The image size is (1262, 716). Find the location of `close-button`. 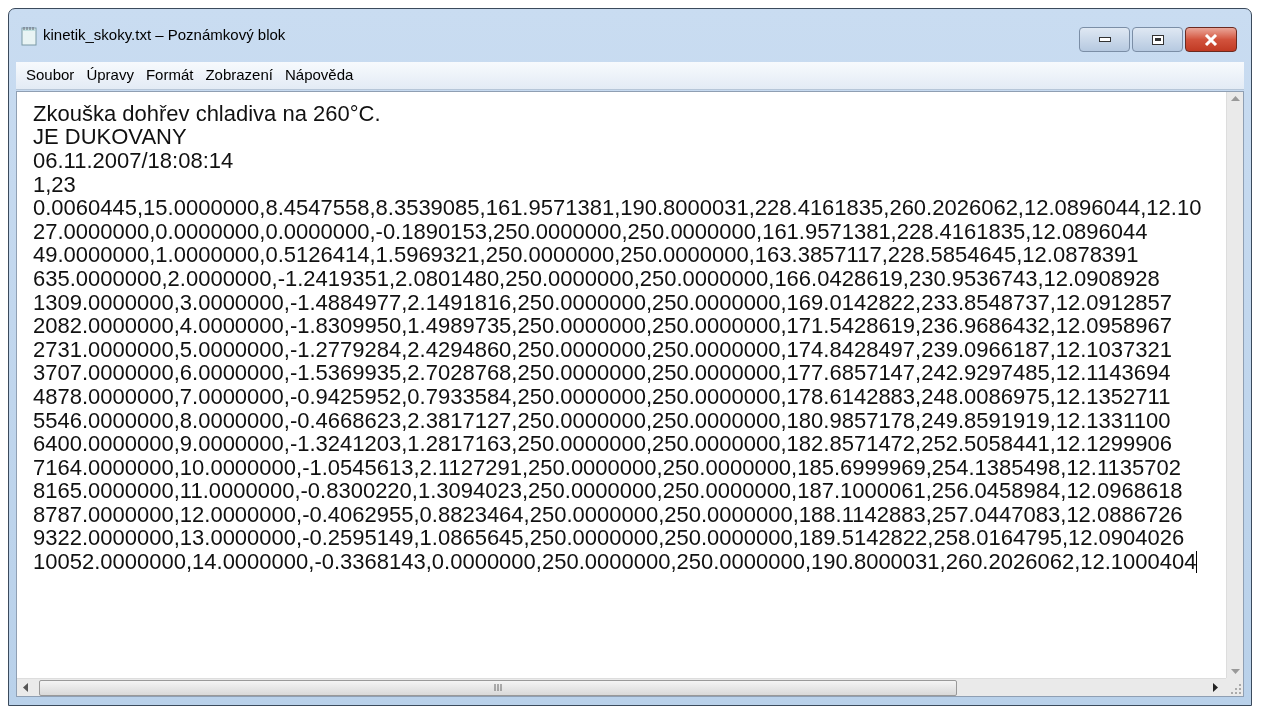

close-button is located at coordinates (1211, 39).